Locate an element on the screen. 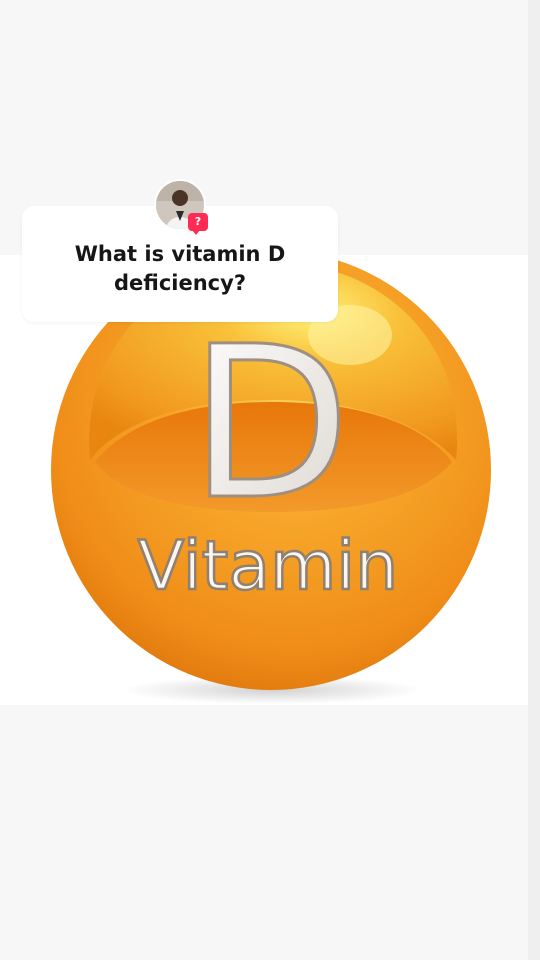  letter-d: D is located at coordinates (270, 423).